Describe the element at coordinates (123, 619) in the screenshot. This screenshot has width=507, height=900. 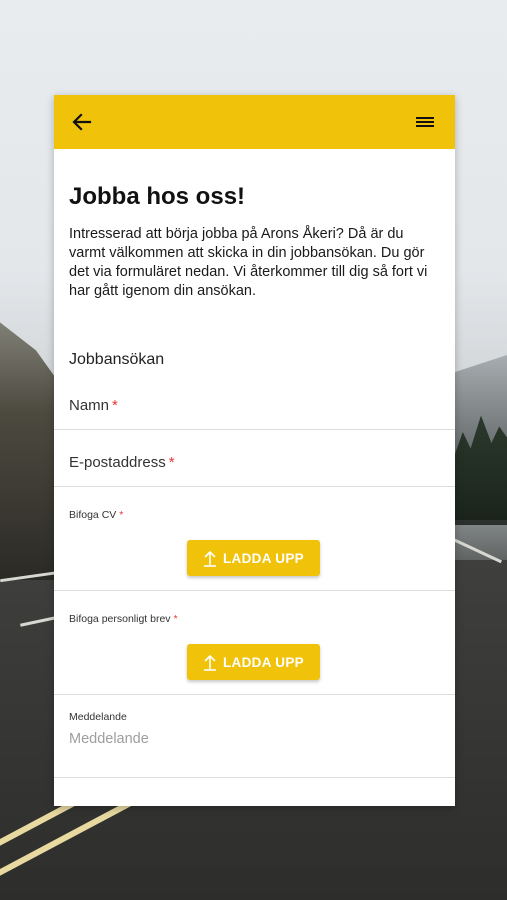
I see `letter-label: Bifoga personligt brev *` at that location.